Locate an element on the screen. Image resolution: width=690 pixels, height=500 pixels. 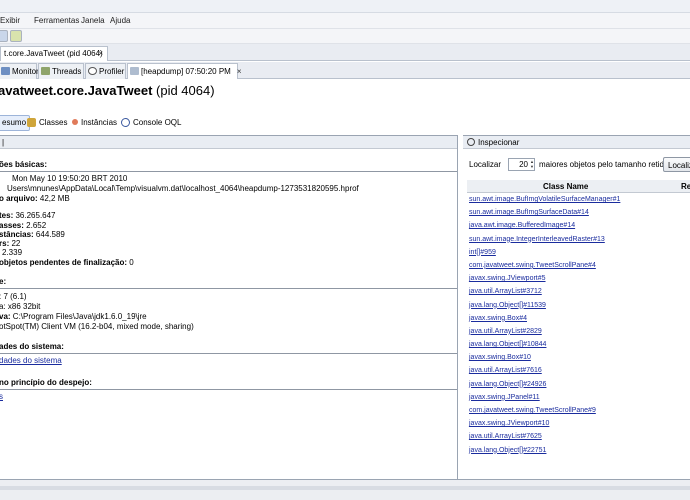
classloaders-row: rs: 22 is located at coordinates (10, 243).